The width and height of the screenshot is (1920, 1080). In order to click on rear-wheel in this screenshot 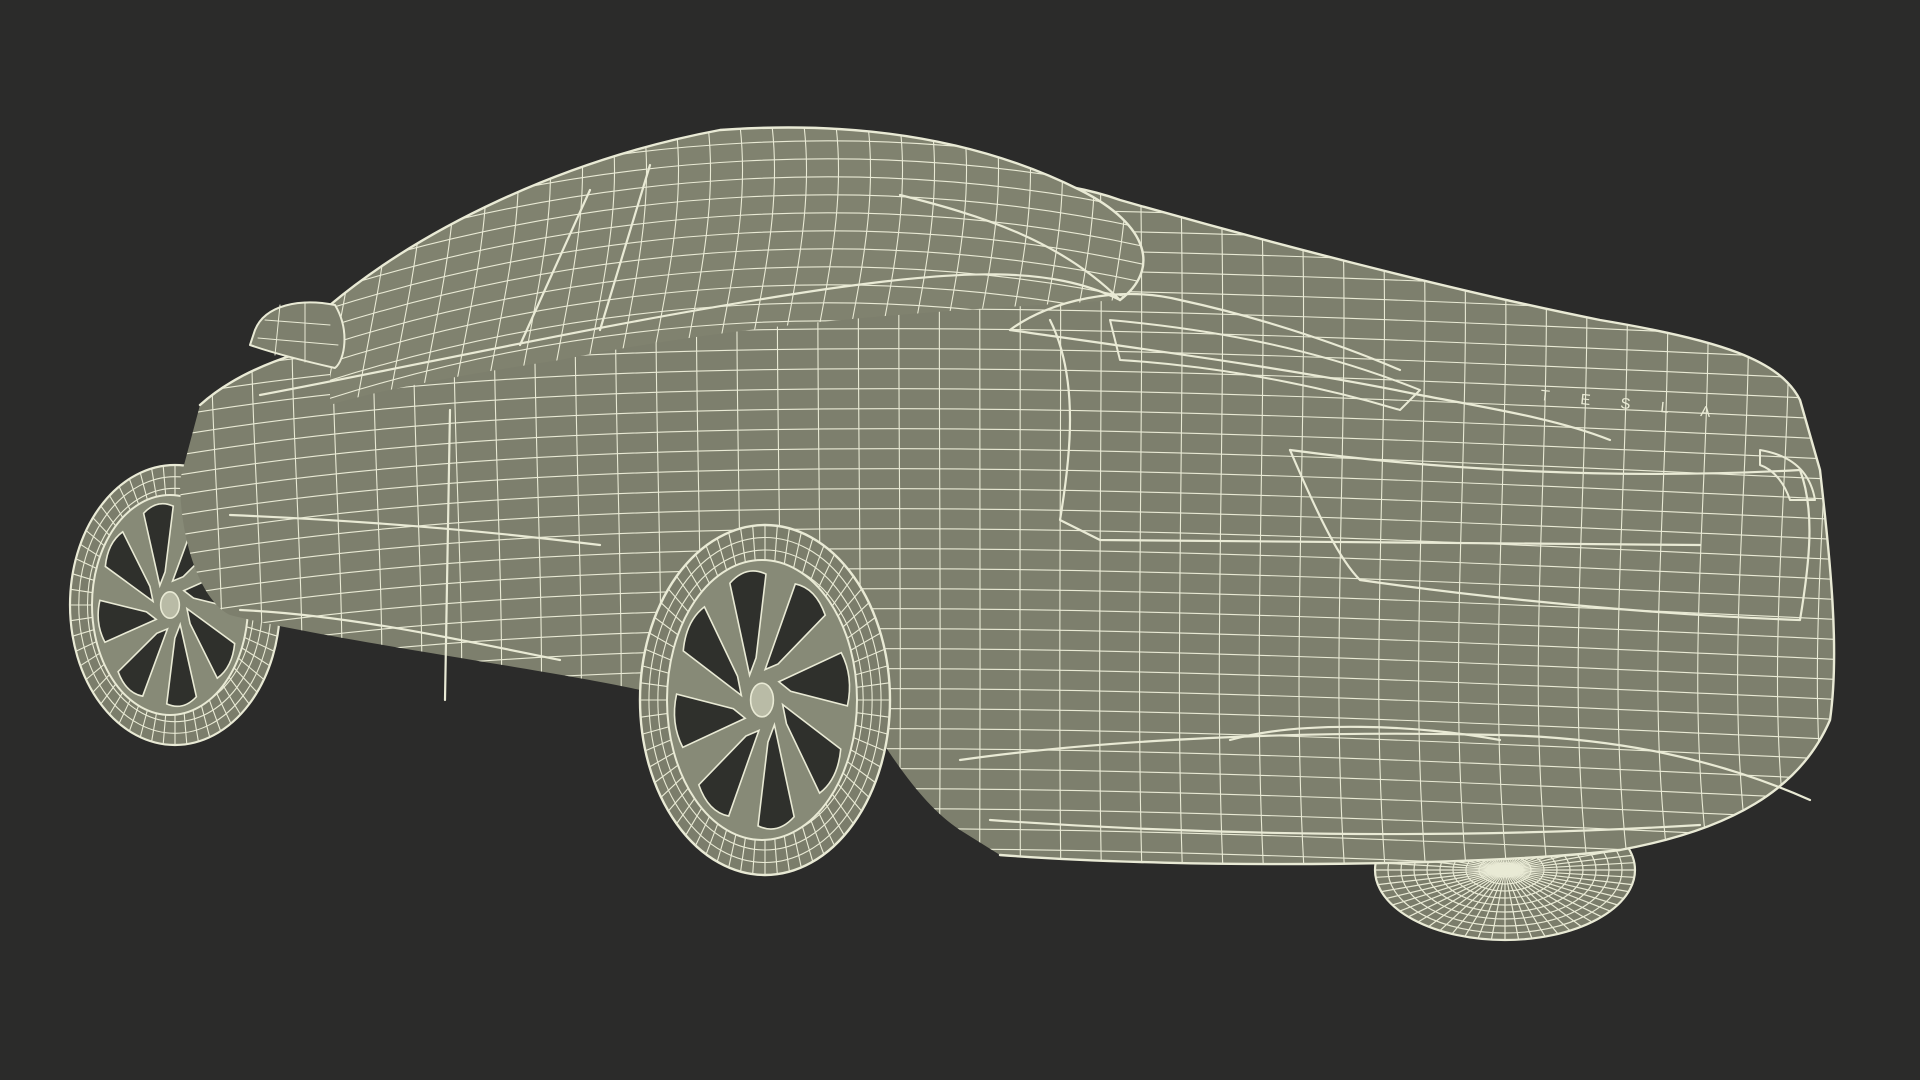, I will do `click(765, 700)`.